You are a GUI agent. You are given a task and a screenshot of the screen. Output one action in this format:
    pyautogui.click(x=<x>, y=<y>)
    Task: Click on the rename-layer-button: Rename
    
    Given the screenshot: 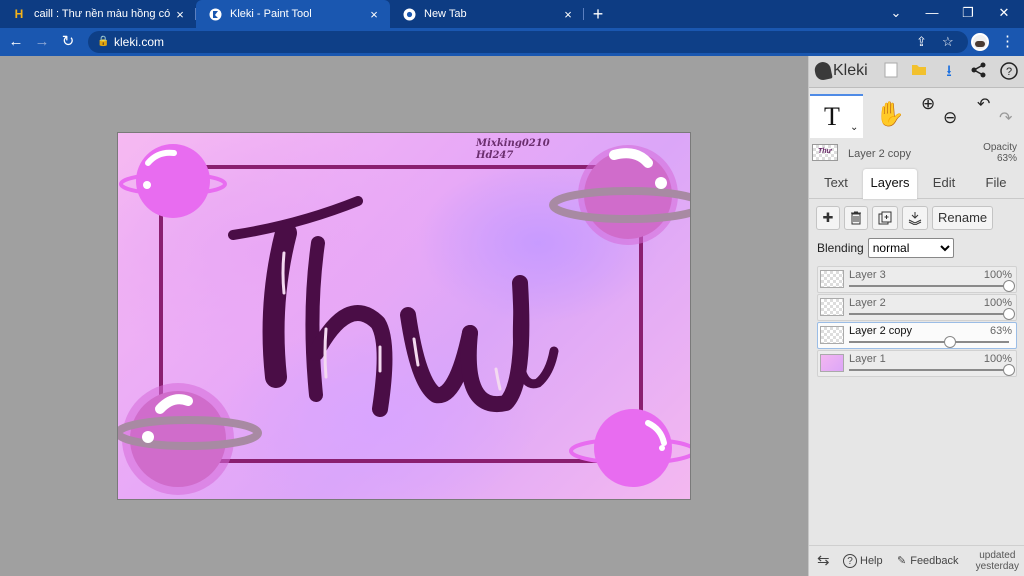 What is the action you would take?
    pyautogui.click(x=963, y=218)
    